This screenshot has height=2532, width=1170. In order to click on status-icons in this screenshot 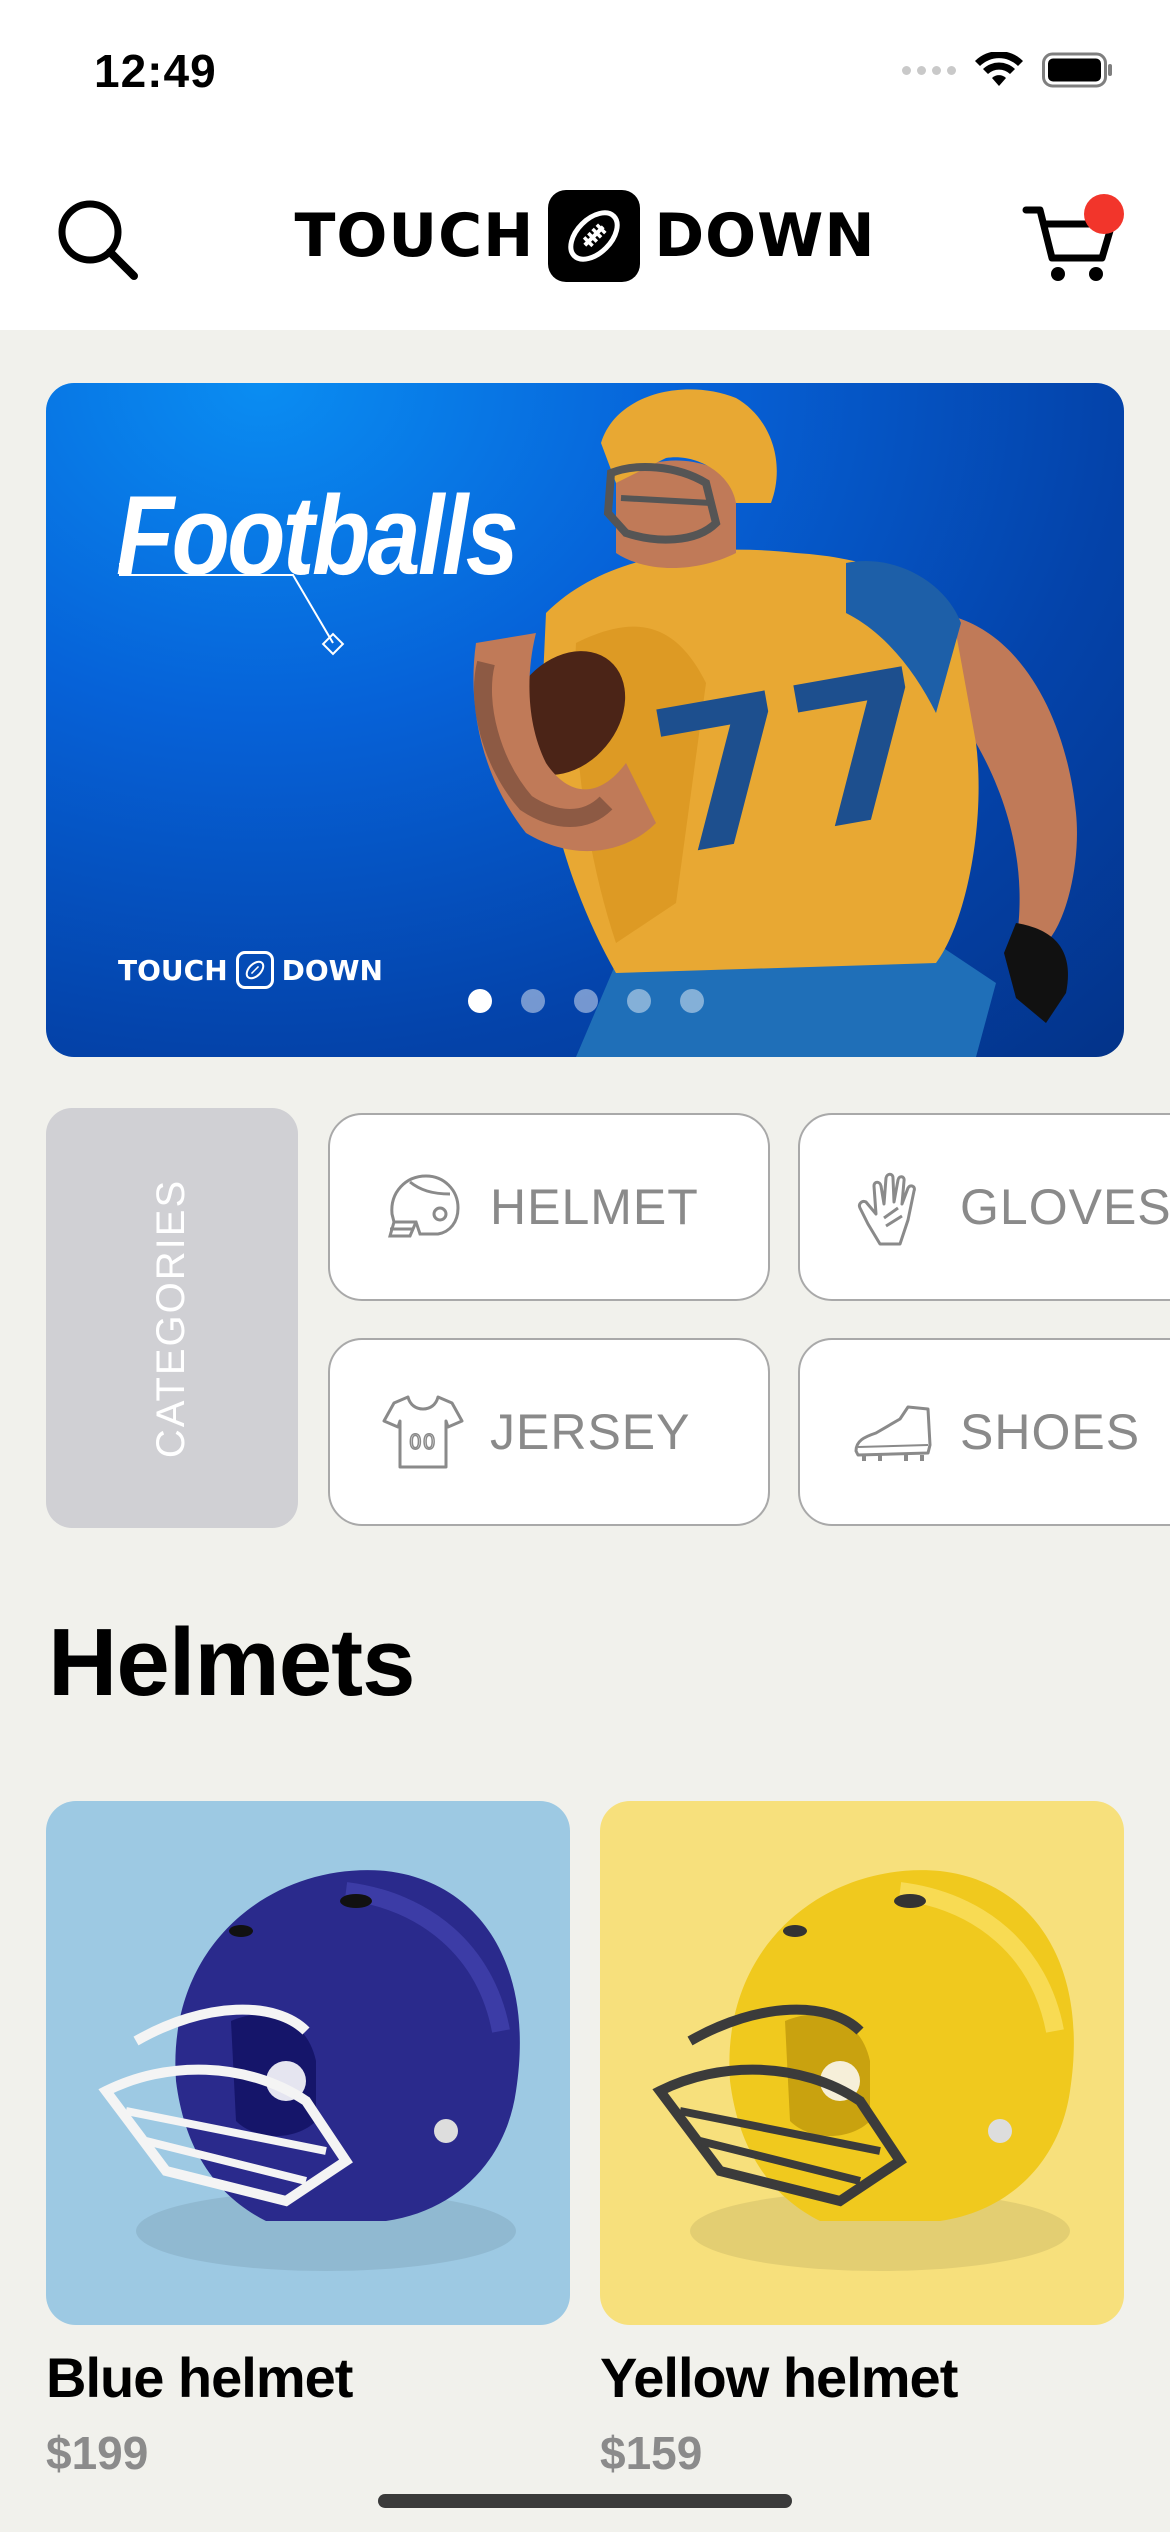, I will do `click(1008, 70)`.